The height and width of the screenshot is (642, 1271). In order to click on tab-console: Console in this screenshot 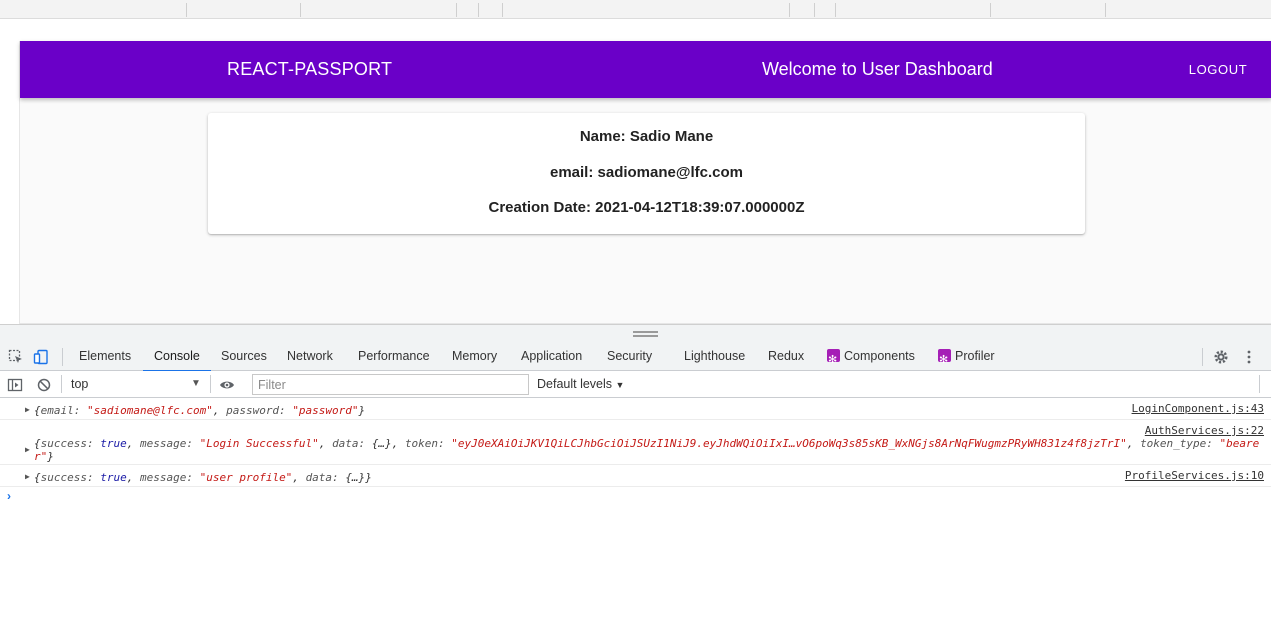, I will do `click(177, 357)`.